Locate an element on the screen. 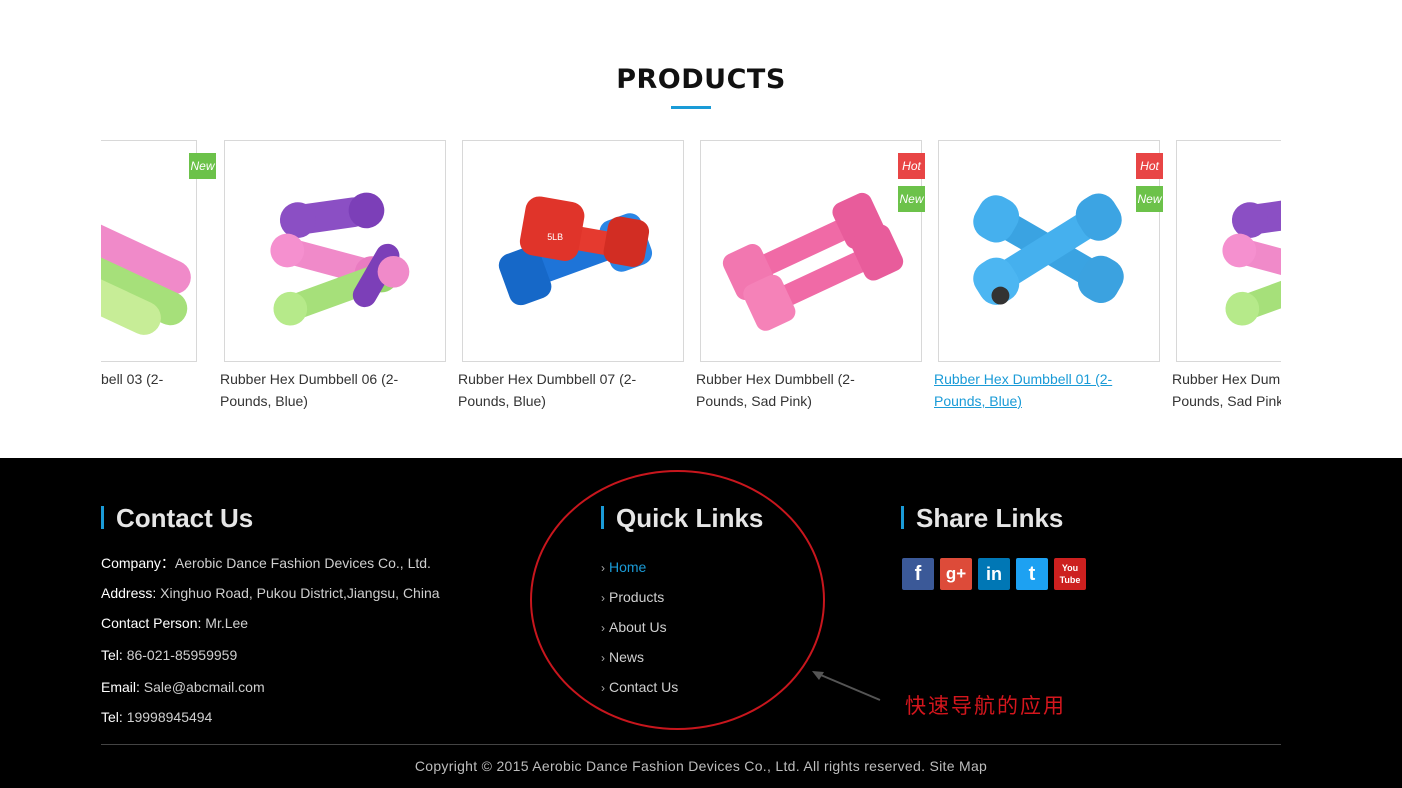  product-name: Rubber Hex Dumbbell 07 (2-Pounds, Blue) is located at coordinates (558, 390).